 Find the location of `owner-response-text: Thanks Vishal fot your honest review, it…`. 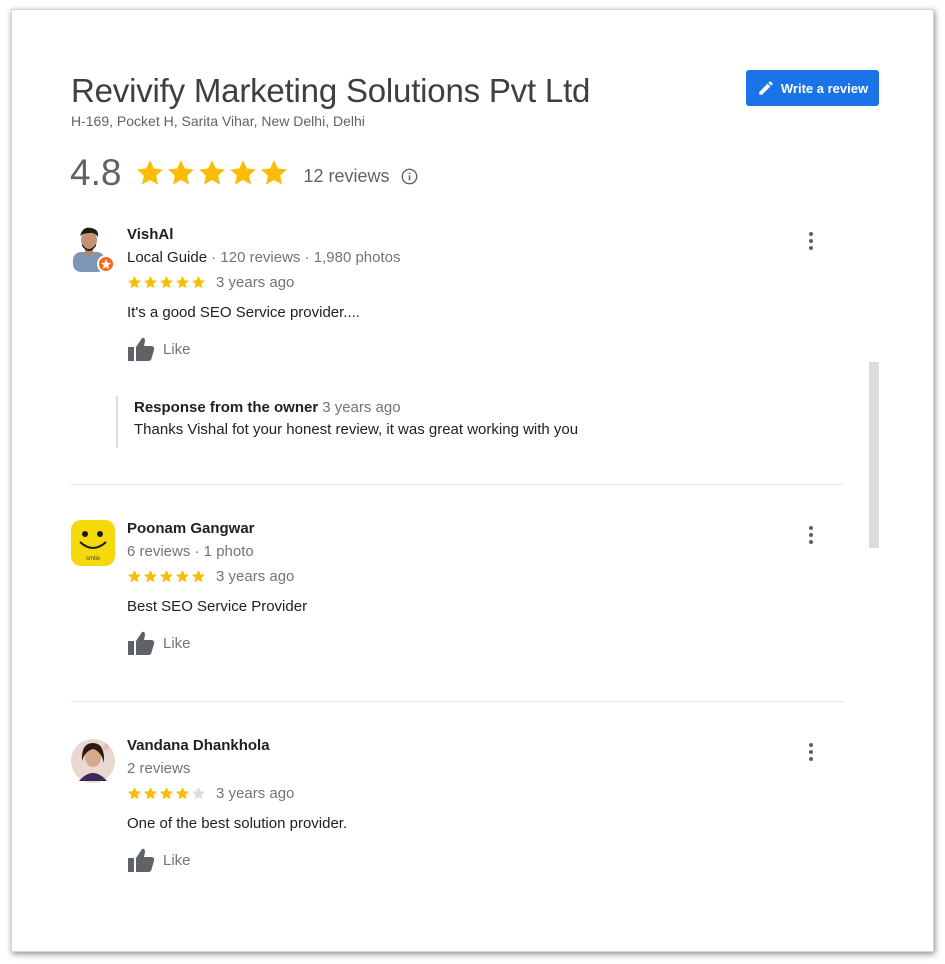

owner-response-text: Thanks Vishal fot your honest review, it… is located at coordinates (356, 429).